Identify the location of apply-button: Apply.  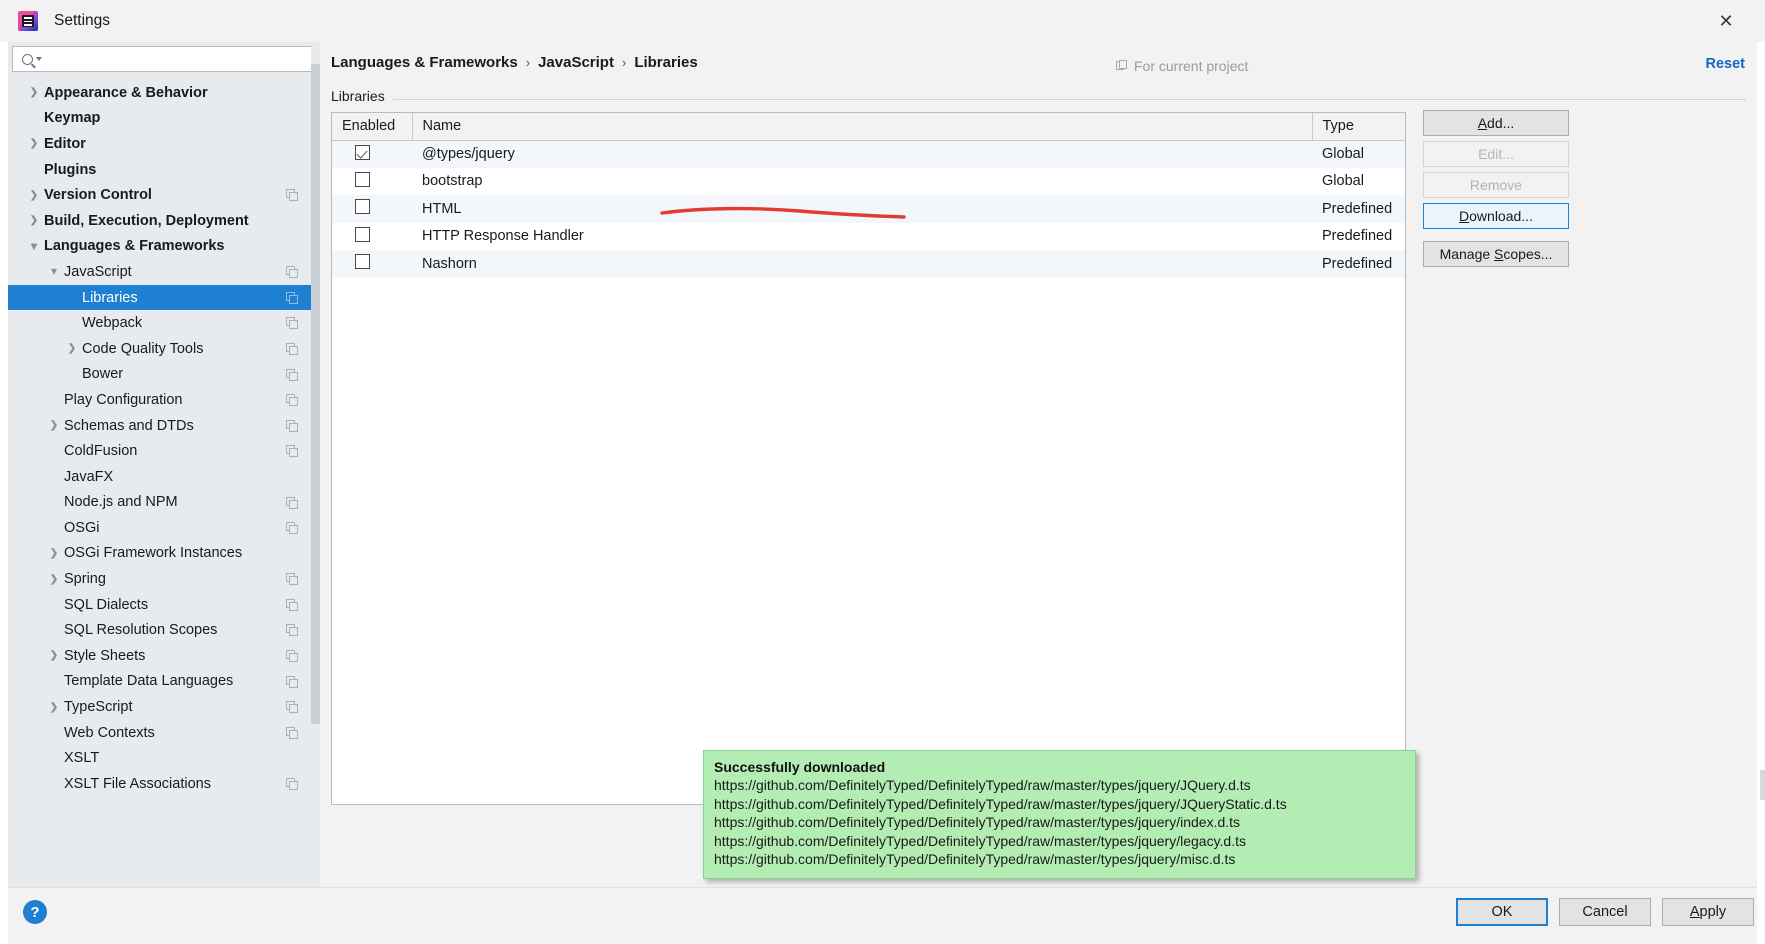
(1708, 912).